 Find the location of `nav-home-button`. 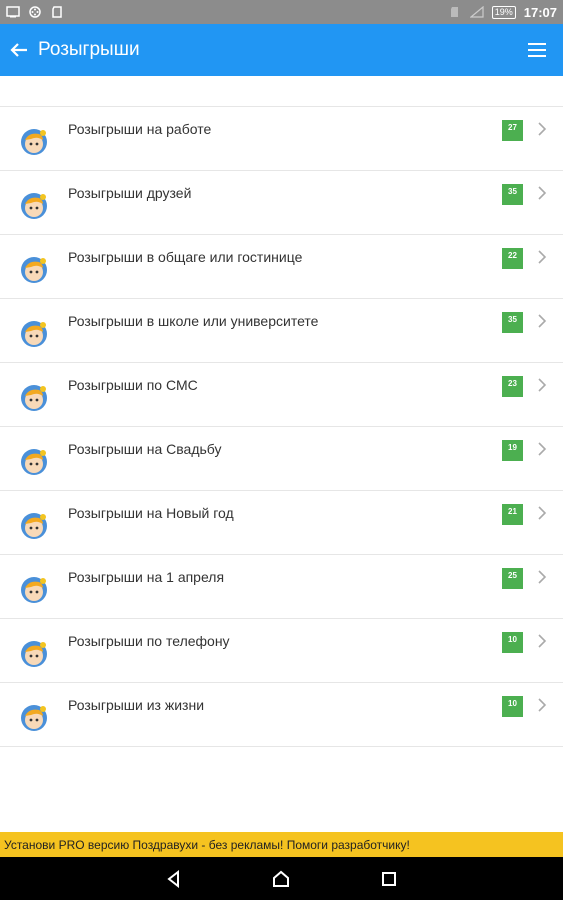

nav-home-button is located at coordinates (281, 879).